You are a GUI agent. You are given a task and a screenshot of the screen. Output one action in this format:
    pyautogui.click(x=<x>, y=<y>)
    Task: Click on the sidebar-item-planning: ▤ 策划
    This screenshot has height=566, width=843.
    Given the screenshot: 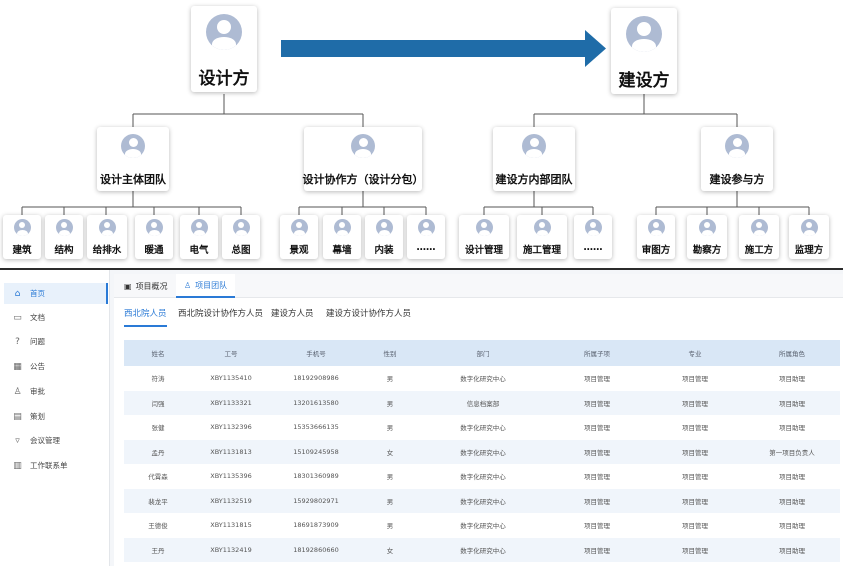 What is the action you would take?
    pyautogui.click(x=56, y=416)
    